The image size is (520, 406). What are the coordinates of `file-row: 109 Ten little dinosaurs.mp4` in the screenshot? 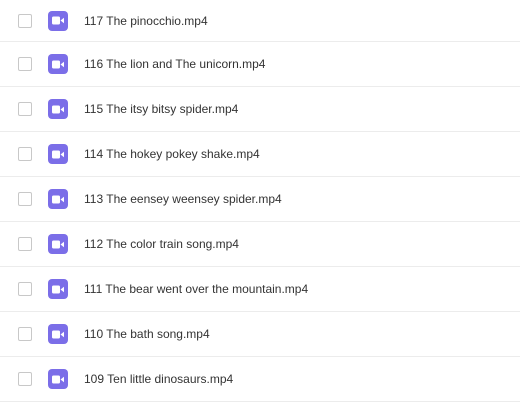 It's located at (260, 379).